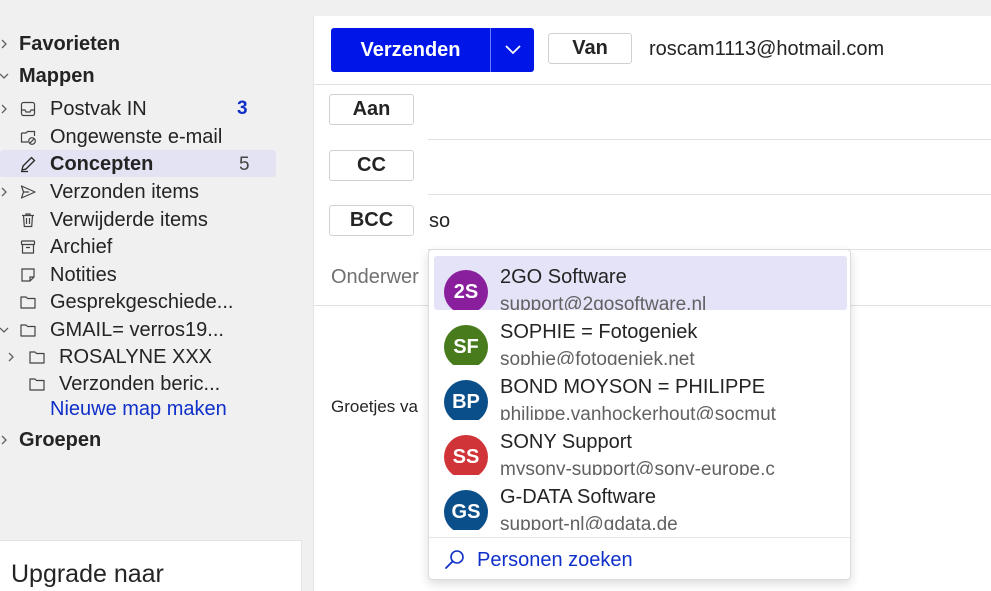  I want to click on send-options-dropdown, so click(512, 50).